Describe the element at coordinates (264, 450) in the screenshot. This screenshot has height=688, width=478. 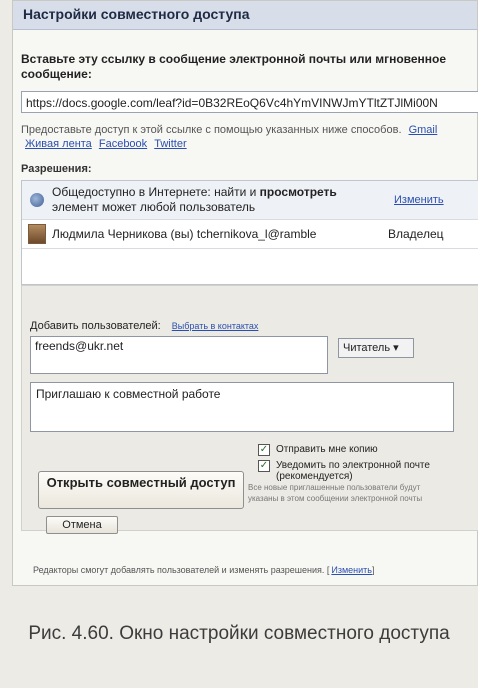
I see `send-copy-checkbox: ✓` at that location.